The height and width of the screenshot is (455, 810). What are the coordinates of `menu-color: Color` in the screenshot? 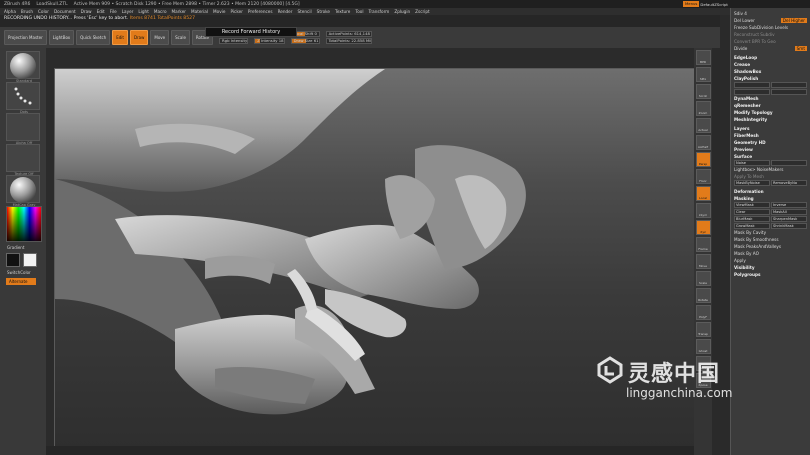 It's located at (43, 11).